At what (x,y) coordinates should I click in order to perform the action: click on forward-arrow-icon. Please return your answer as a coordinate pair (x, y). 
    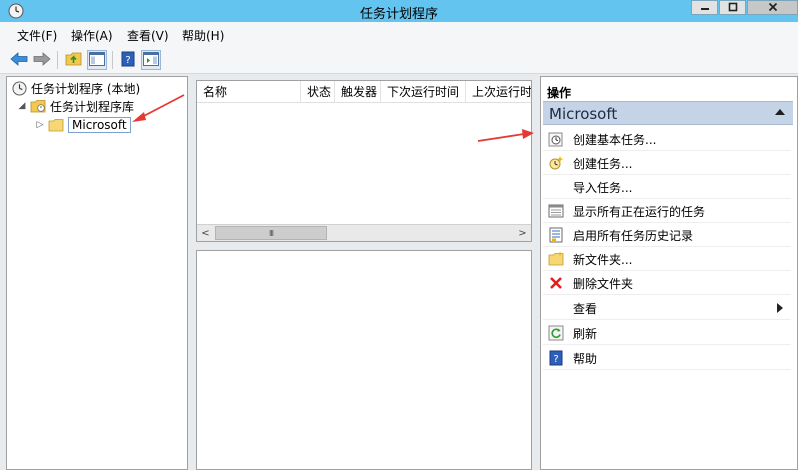
    Looking at the image, I should click on (42, 60).